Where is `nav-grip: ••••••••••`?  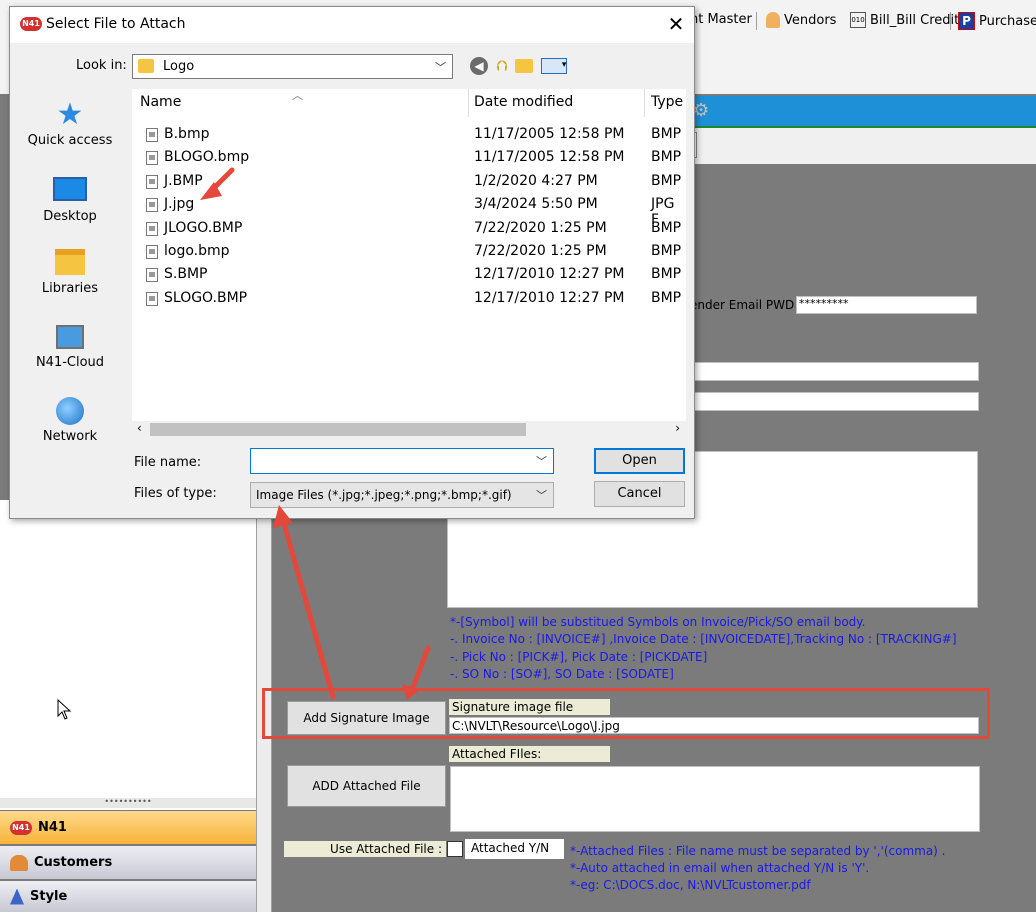
nav-grip: •••••••••• is located at coordinates (128, 803).